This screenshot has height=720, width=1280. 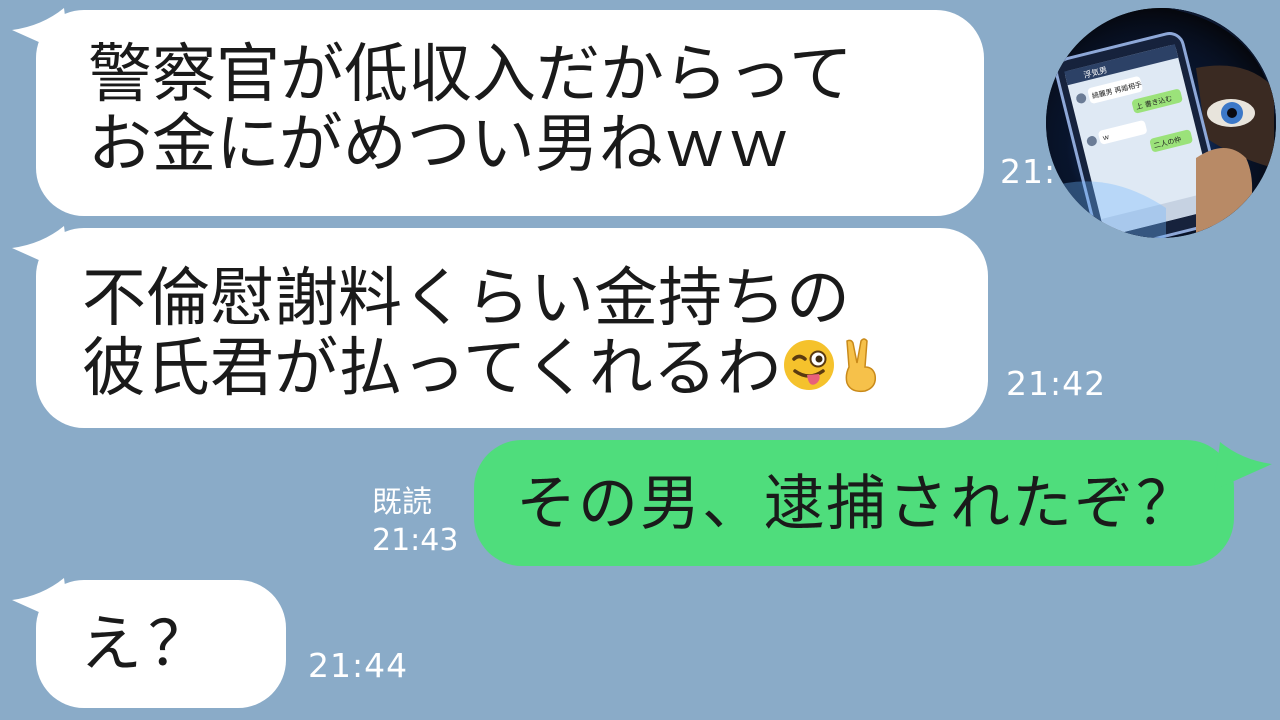 I want to click on message-text-line: 警察官が低収入だからって, so click(x=470, y=75).